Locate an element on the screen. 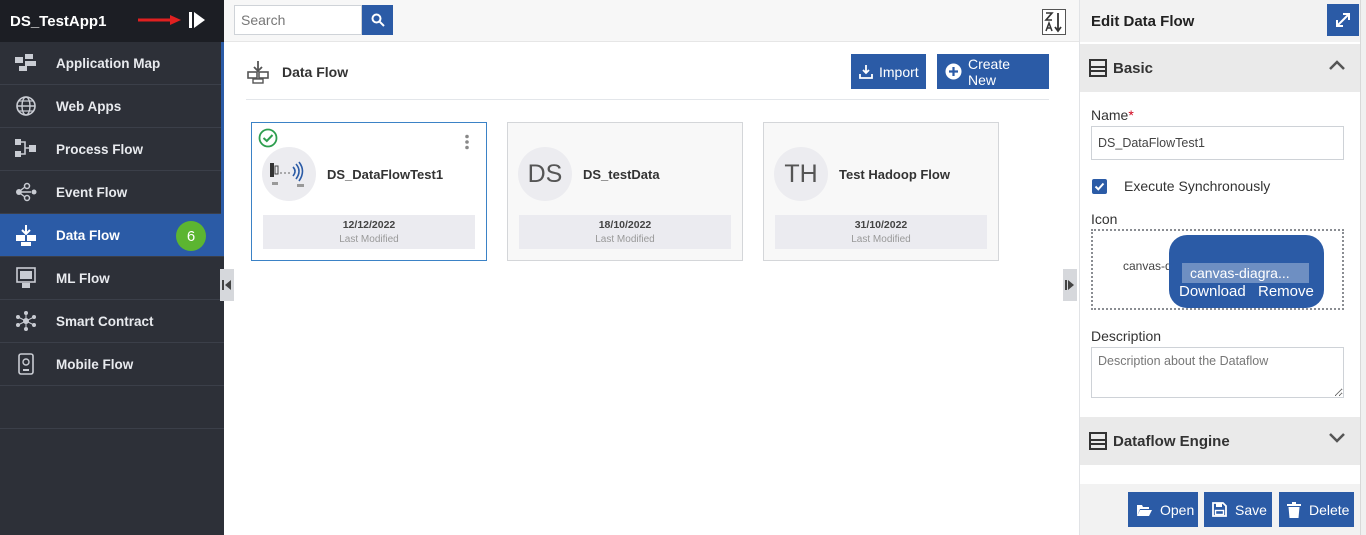 The width and height of the screenshot is (1366, 535). collapse-left-toggle is located at coordinates (227, 285).